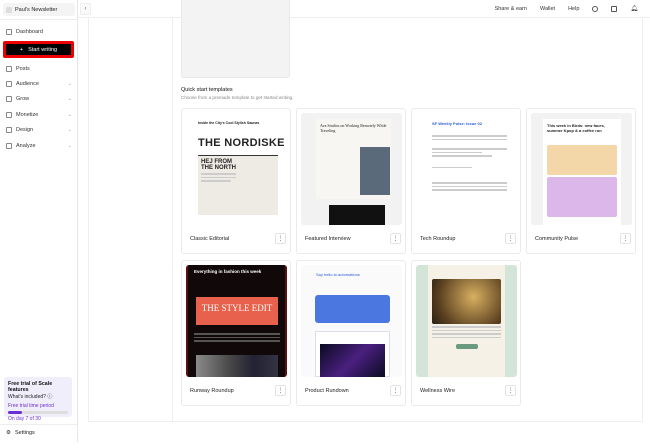 The image size is (650, 448). Describe the element at coordinates (27, 115) in the screenshot. I see `label: Monetize` at that location.